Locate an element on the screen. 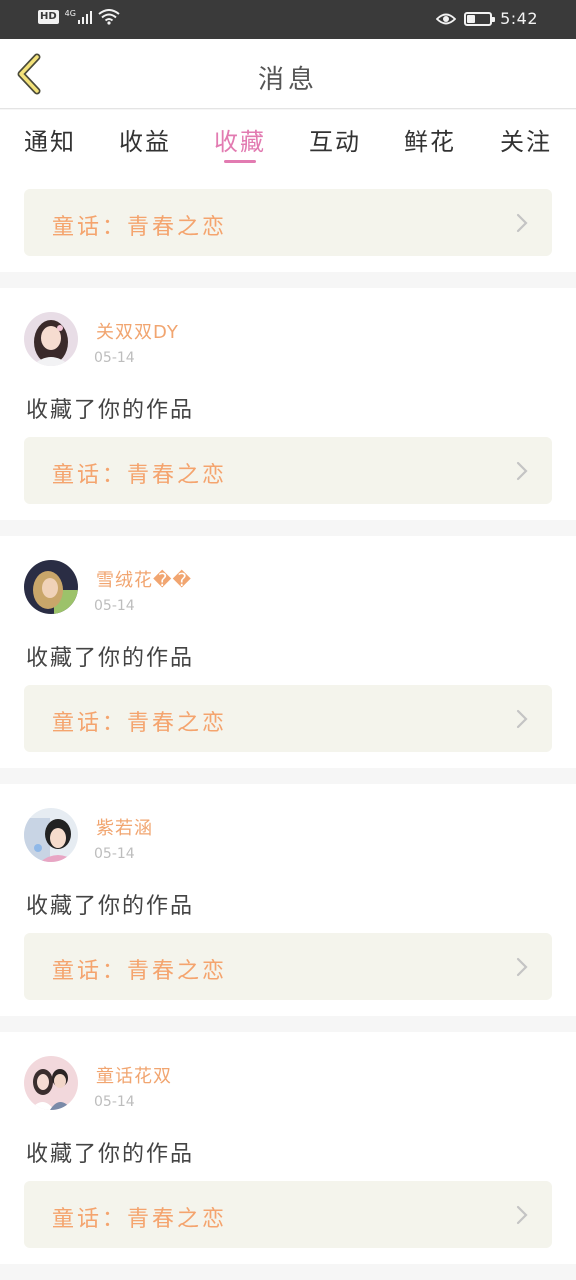 The image size is (576, 1280). tab-bar: 通知 收益 收藏 互动 鲜花 关注 is located at coordinates (288, 141).